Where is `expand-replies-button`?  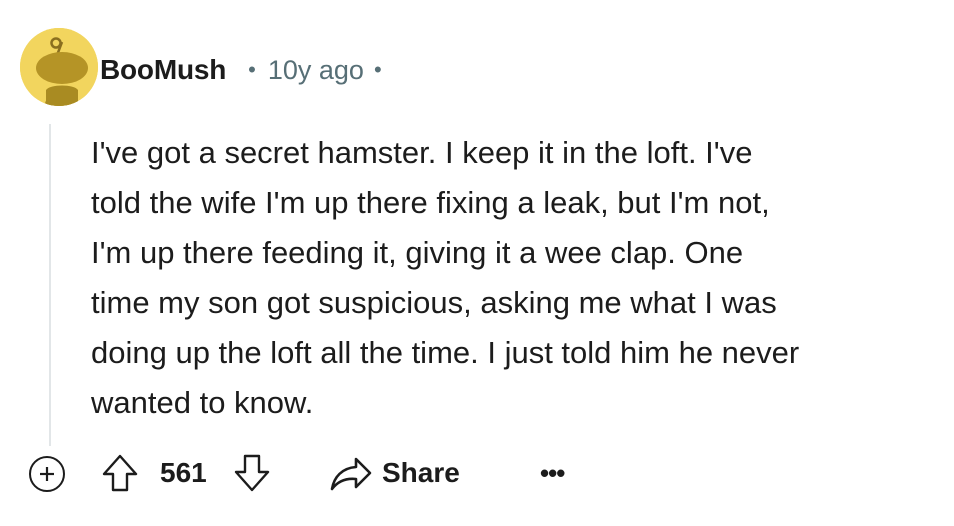 expand-replies-button is located at coordinates (47, 474).